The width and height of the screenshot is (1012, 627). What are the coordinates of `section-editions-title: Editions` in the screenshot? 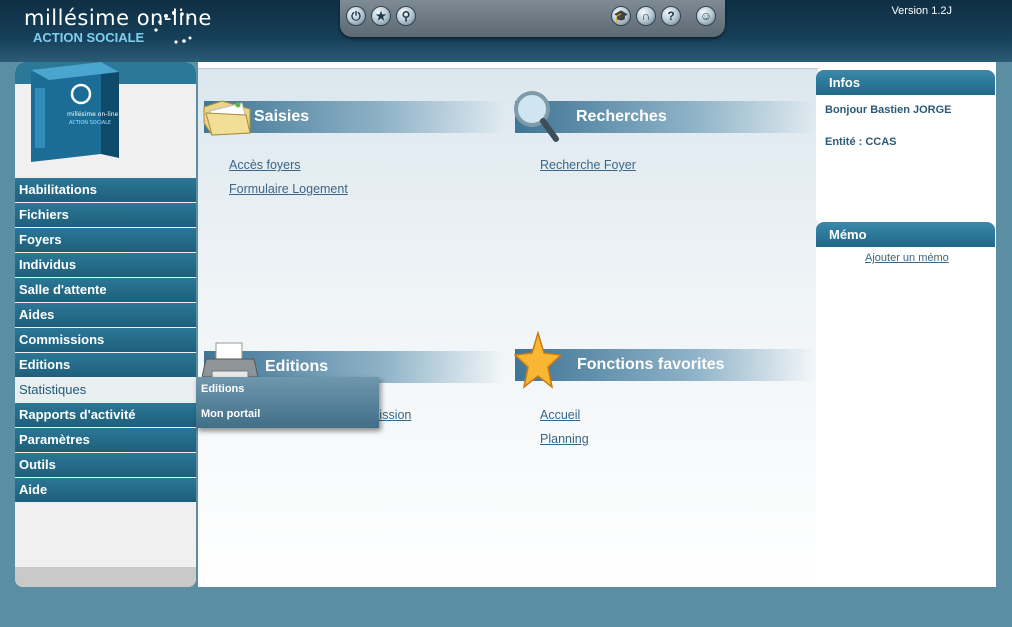 It's located at (297, 366).